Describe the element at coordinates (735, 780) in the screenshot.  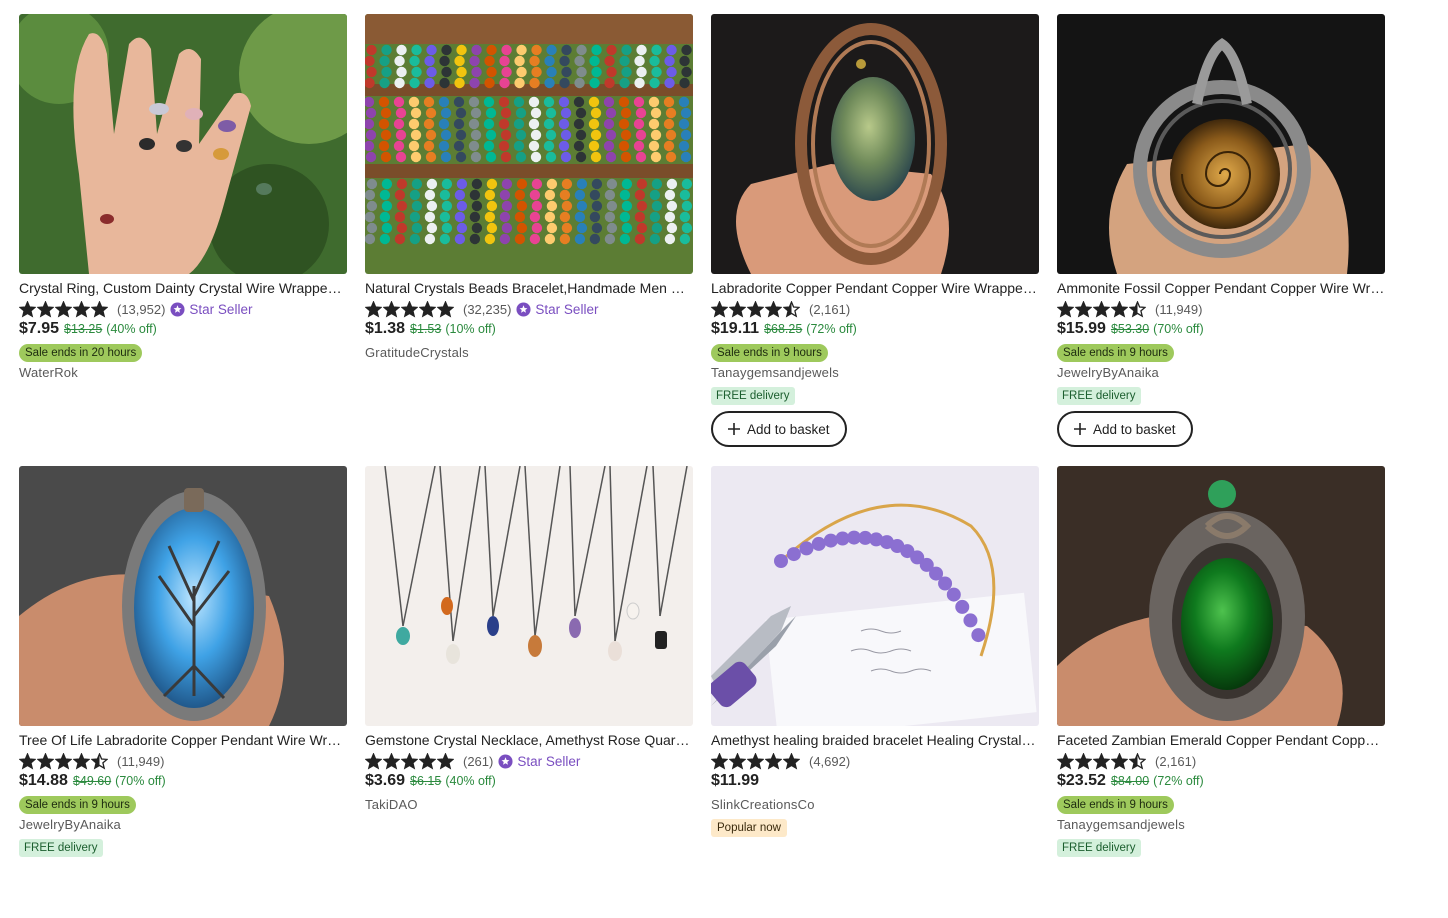
I see `sale-price: $11.99` at that location.